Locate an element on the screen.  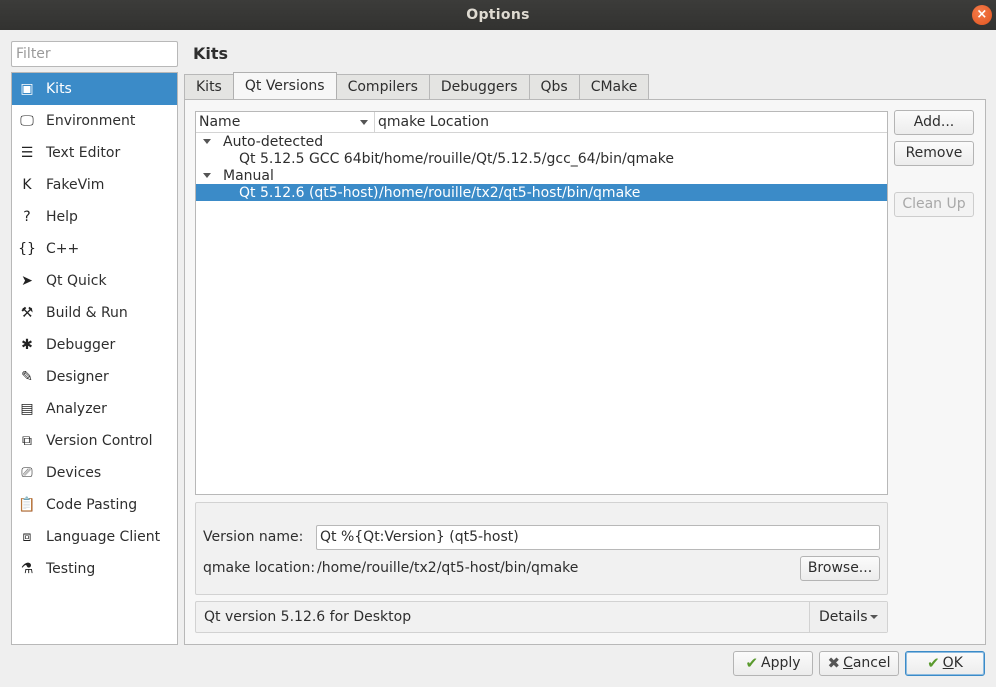
version-summary: Qt version 5.12.6 for Desktop Details is located at coordinates (541, 617).